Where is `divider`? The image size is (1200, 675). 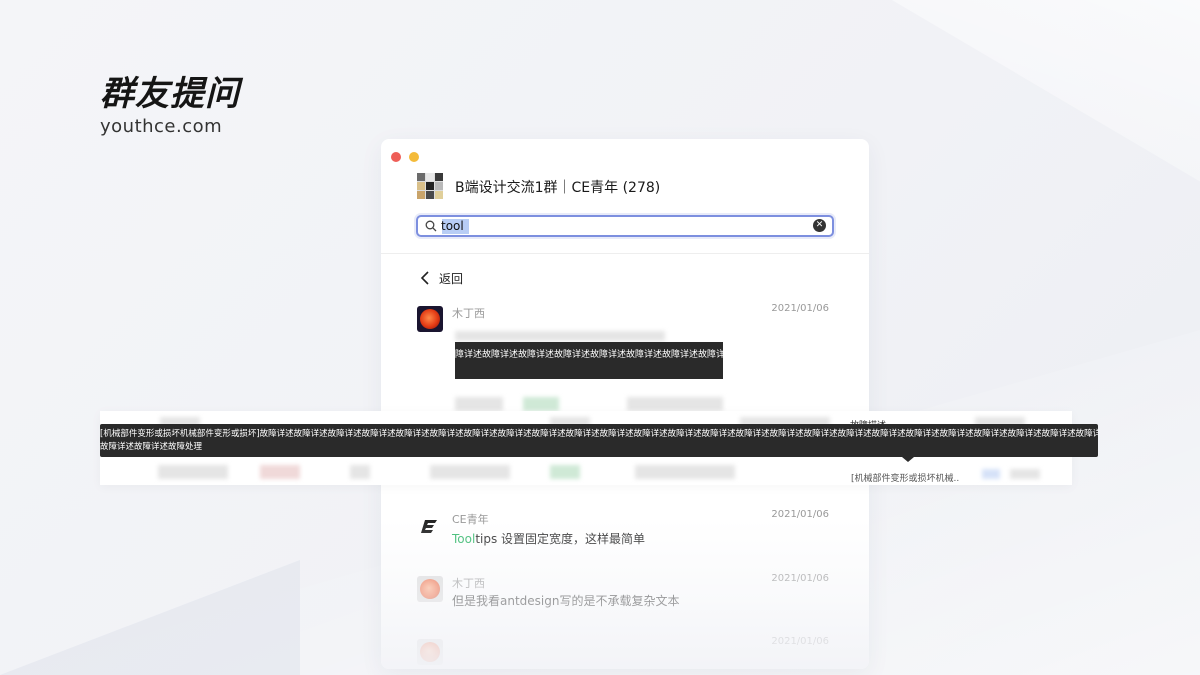
divider is located at coordinates (625, 253).